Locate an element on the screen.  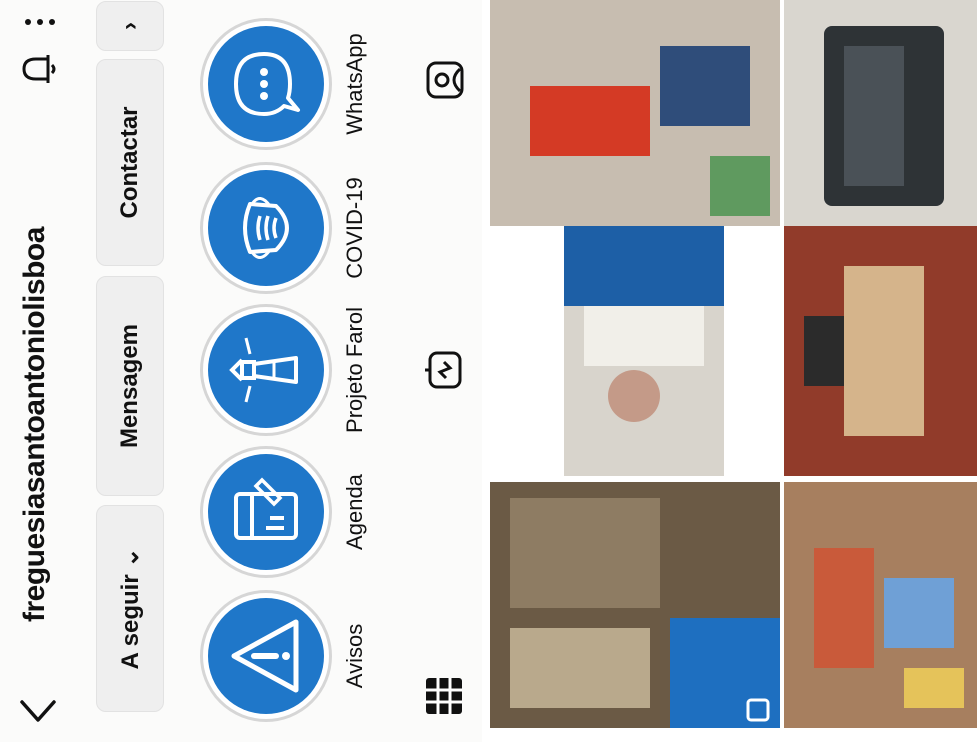
warning-icon is located at coordinates (265, 656).